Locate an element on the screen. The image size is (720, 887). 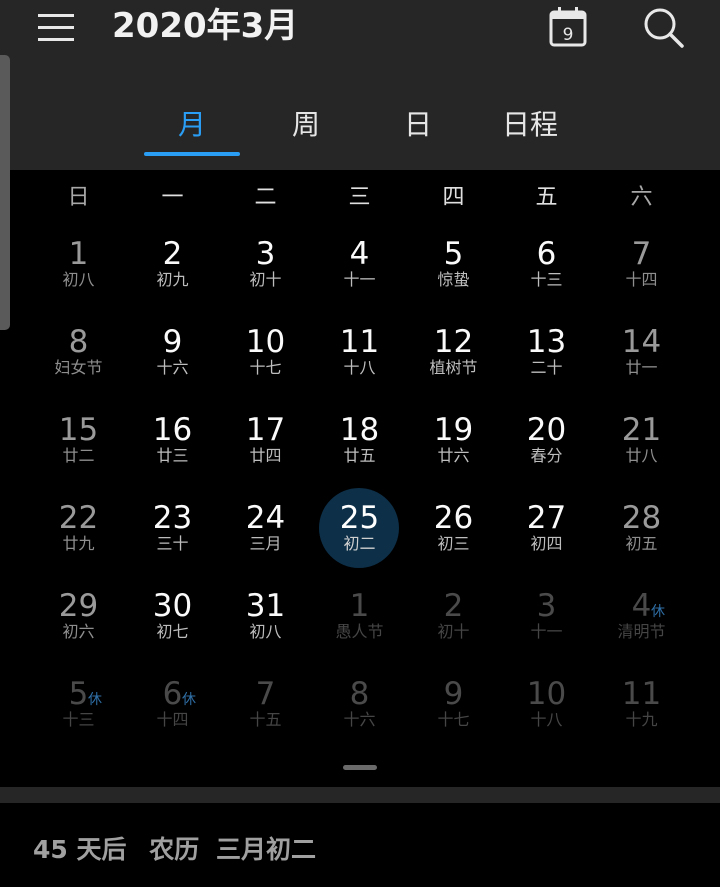
day-cell: 17 廿四 is located at coordinates (265, 452).